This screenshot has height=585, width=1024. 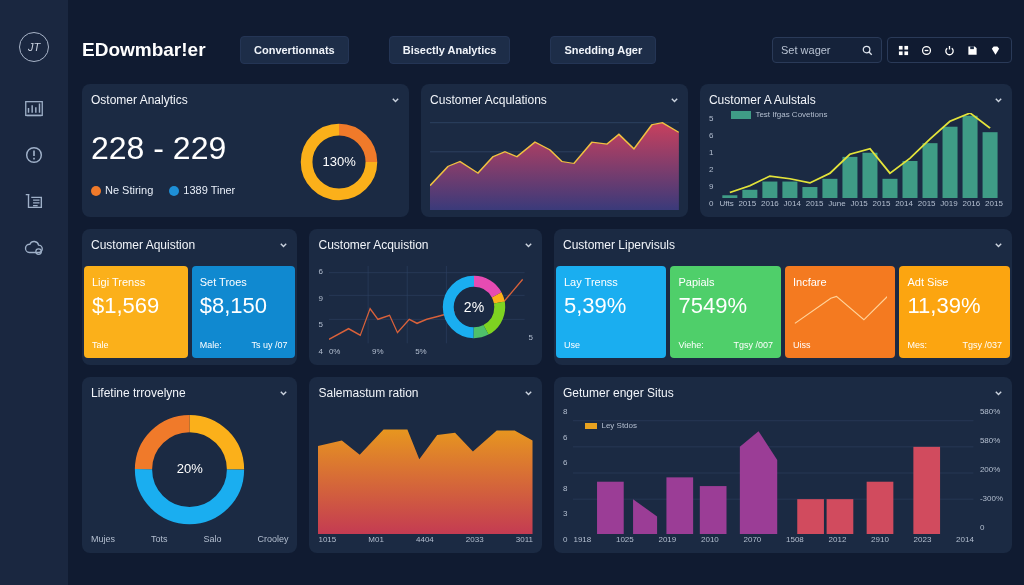 What do you see at coordinates (596, 305) in the screenshot?
I see `tile-value: 5,39%` at bounding box center [596, 305].